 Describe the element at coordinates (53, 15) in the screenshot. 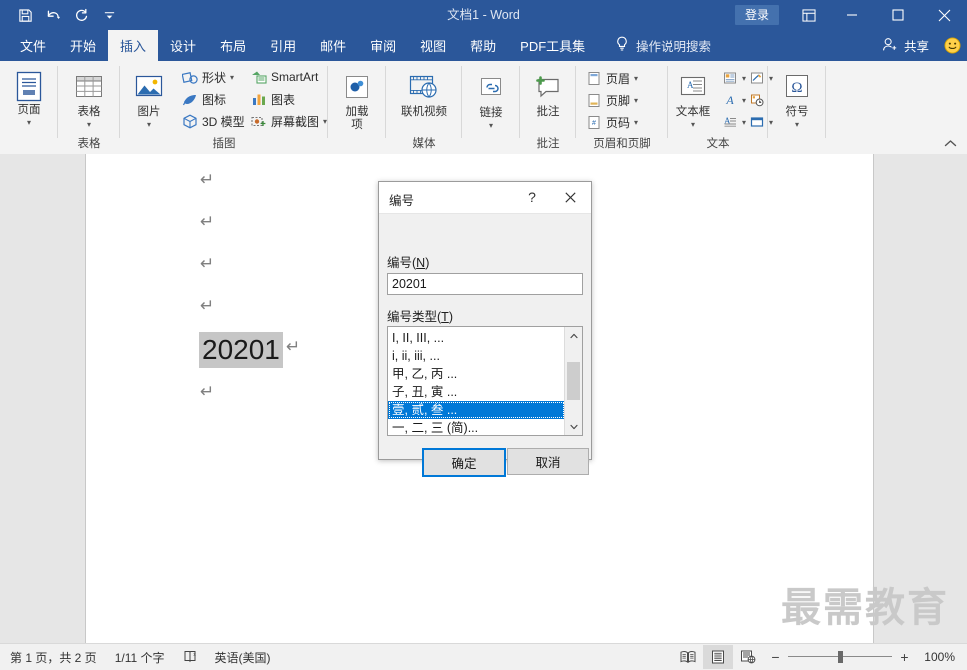

I see `undo-icon` at that location.